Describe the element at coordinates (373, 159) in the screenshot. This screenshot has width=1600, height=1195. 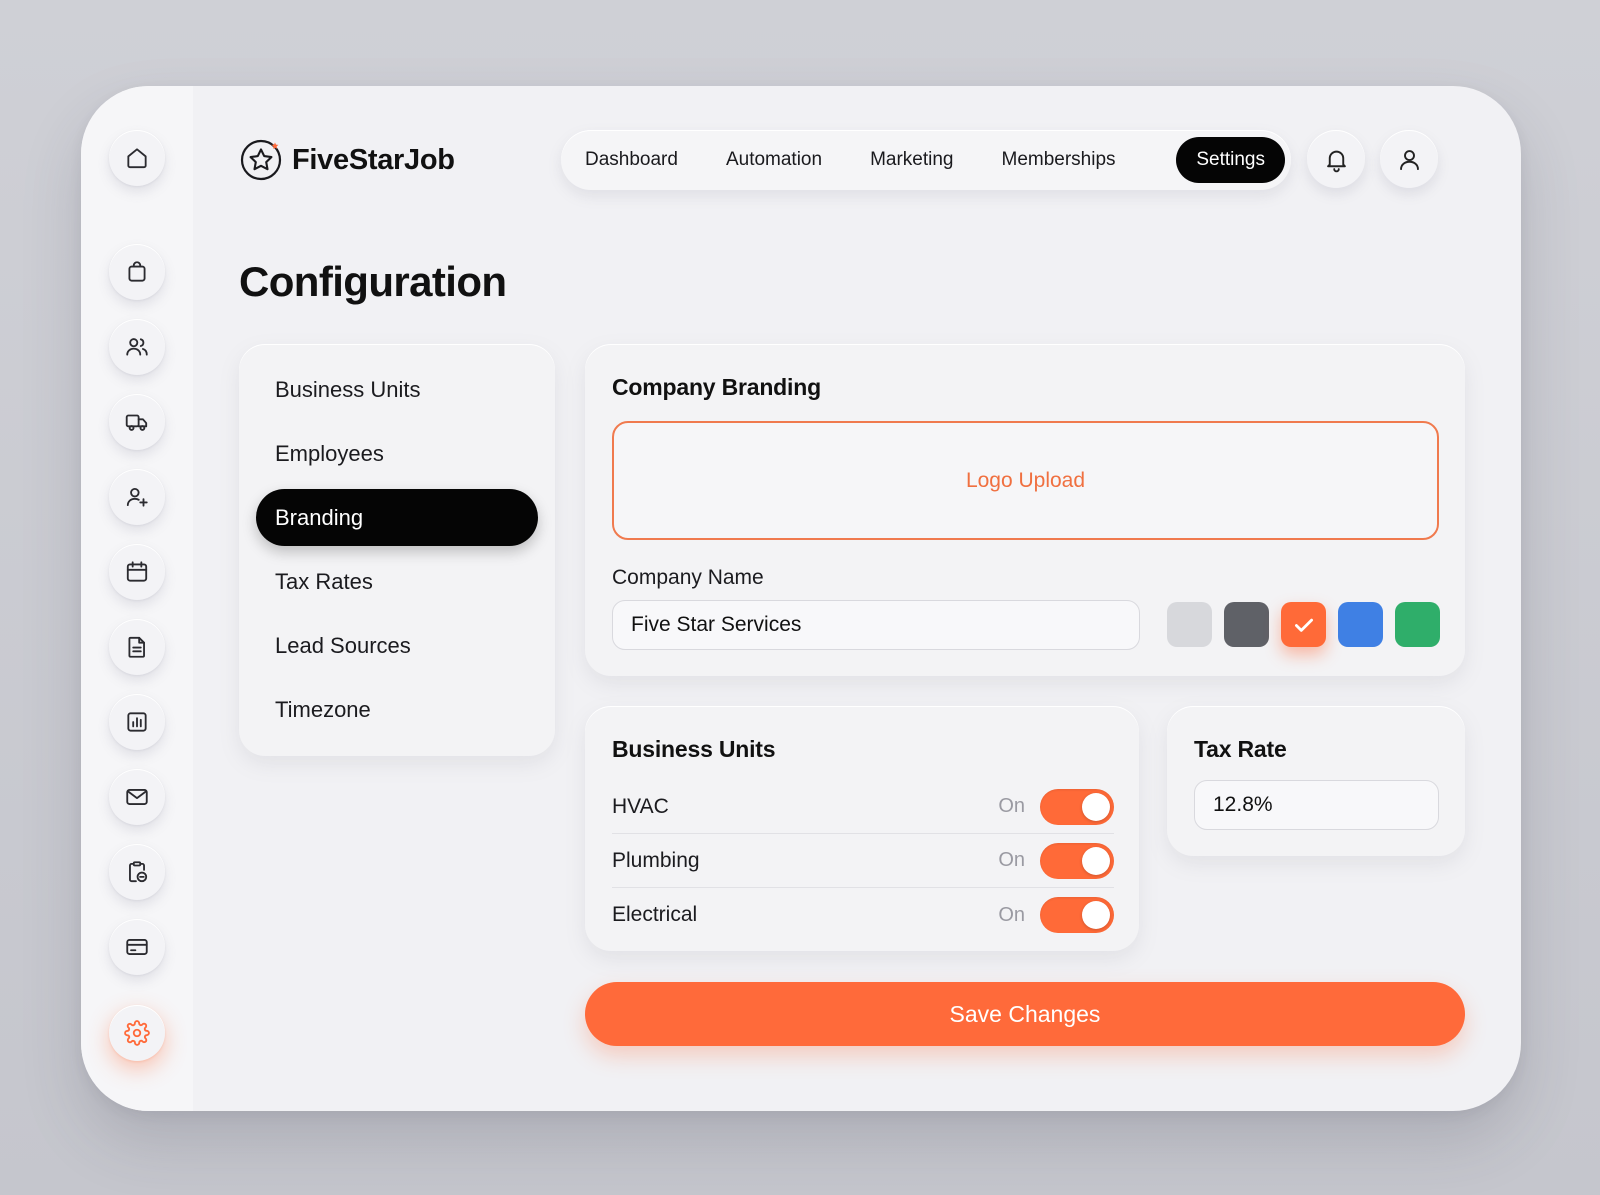
I see `brand-name: FiveStarJob` at that location.